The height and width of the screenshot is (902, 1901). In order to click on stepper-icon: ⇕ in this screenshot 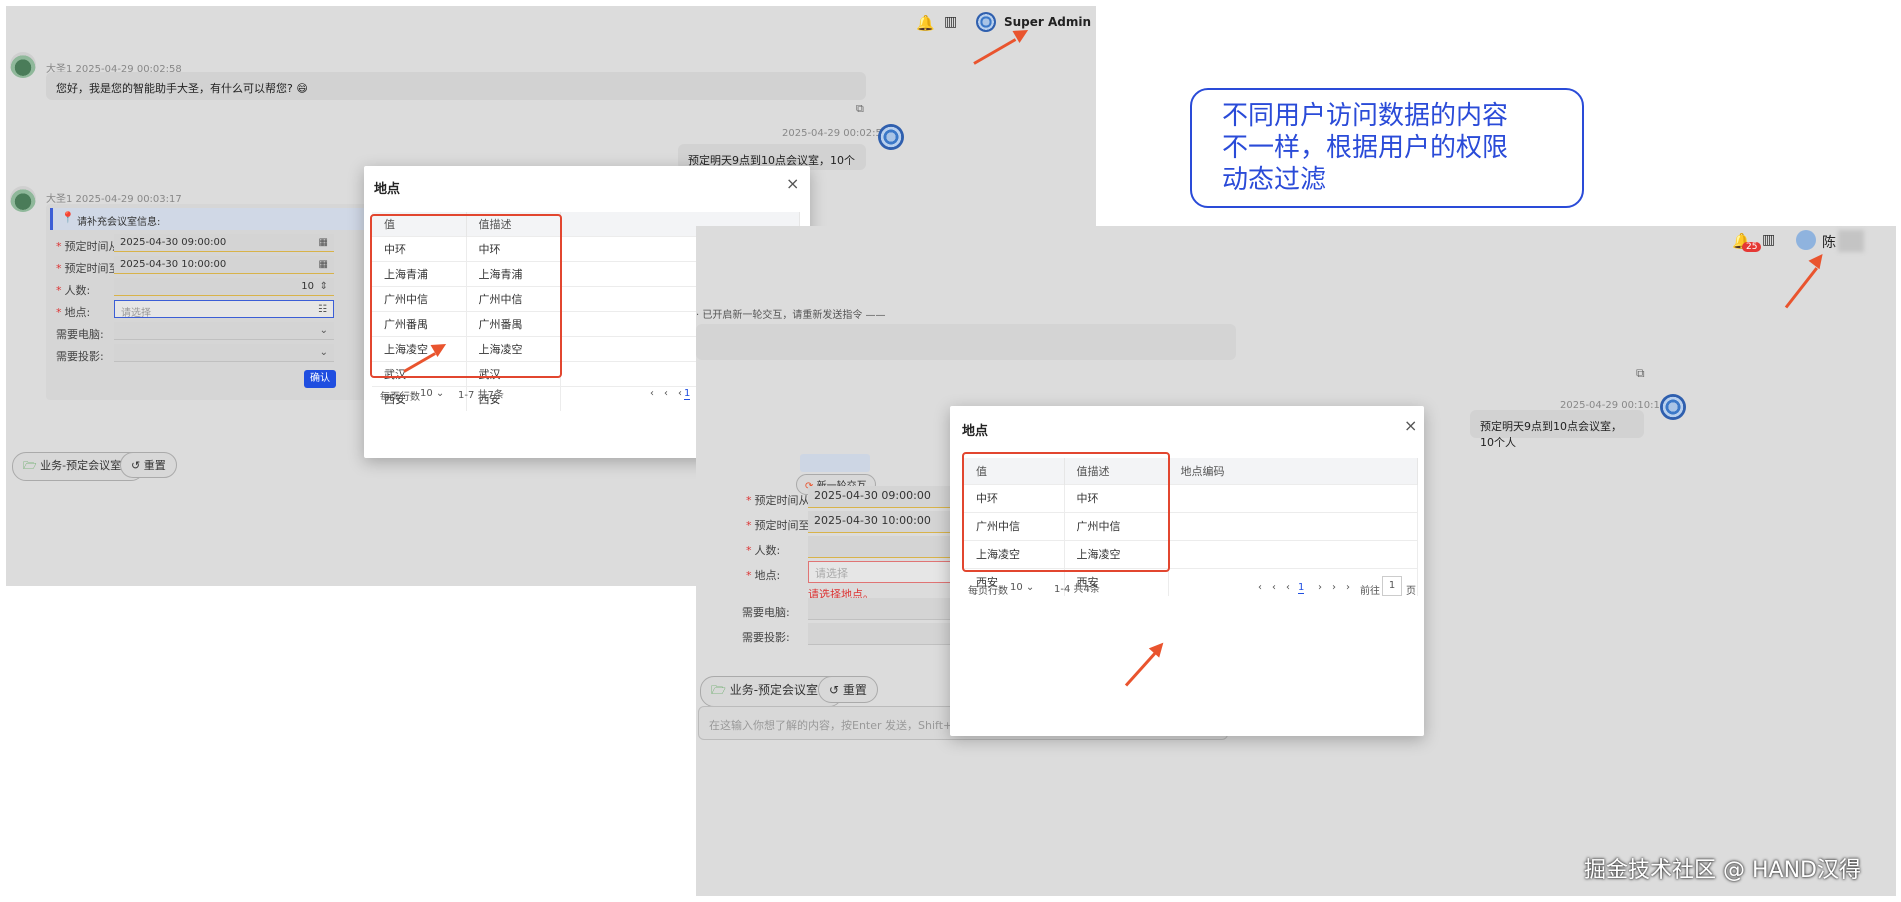, I will do `click(324, 286)`.